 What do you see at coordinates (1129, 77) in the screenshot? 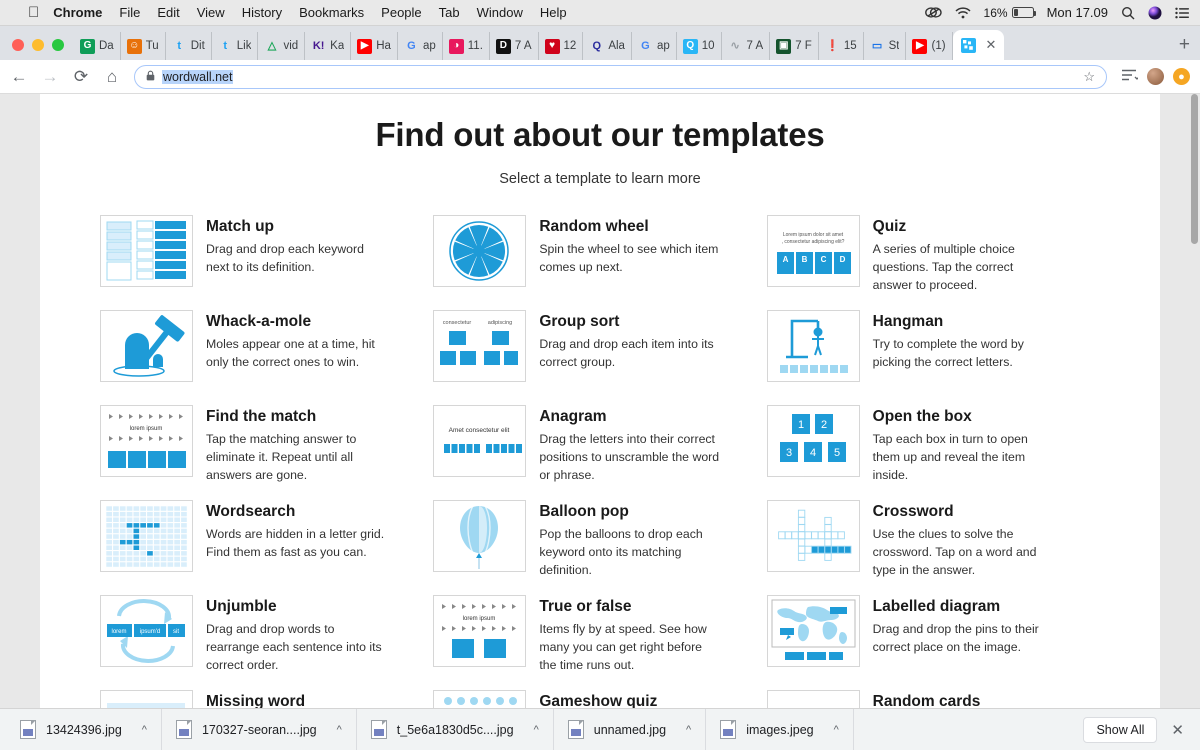
I see `reading-list-icon` at bounding box center [1129, 77].